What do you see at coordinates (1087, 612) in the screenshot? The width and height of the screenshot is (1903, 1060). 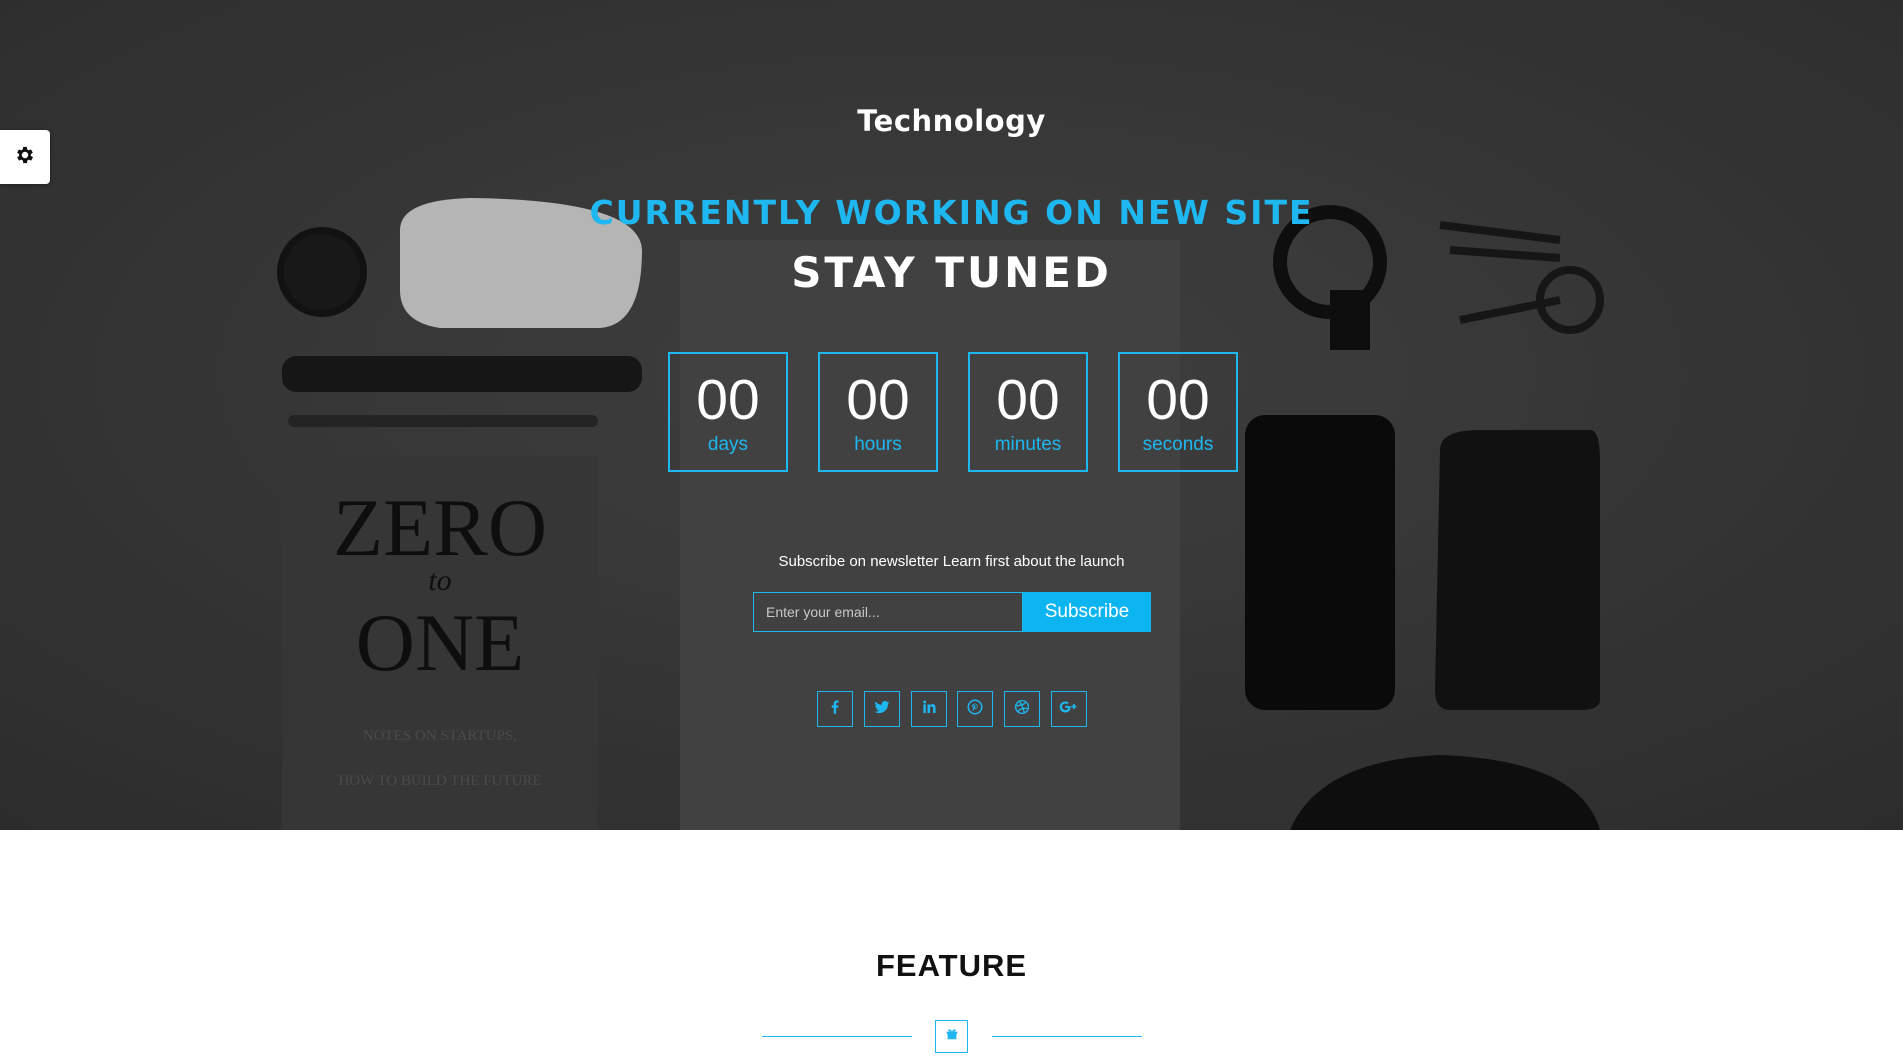 I see `subscribe-button: Subscribe` at bounding box center [1087, 612].